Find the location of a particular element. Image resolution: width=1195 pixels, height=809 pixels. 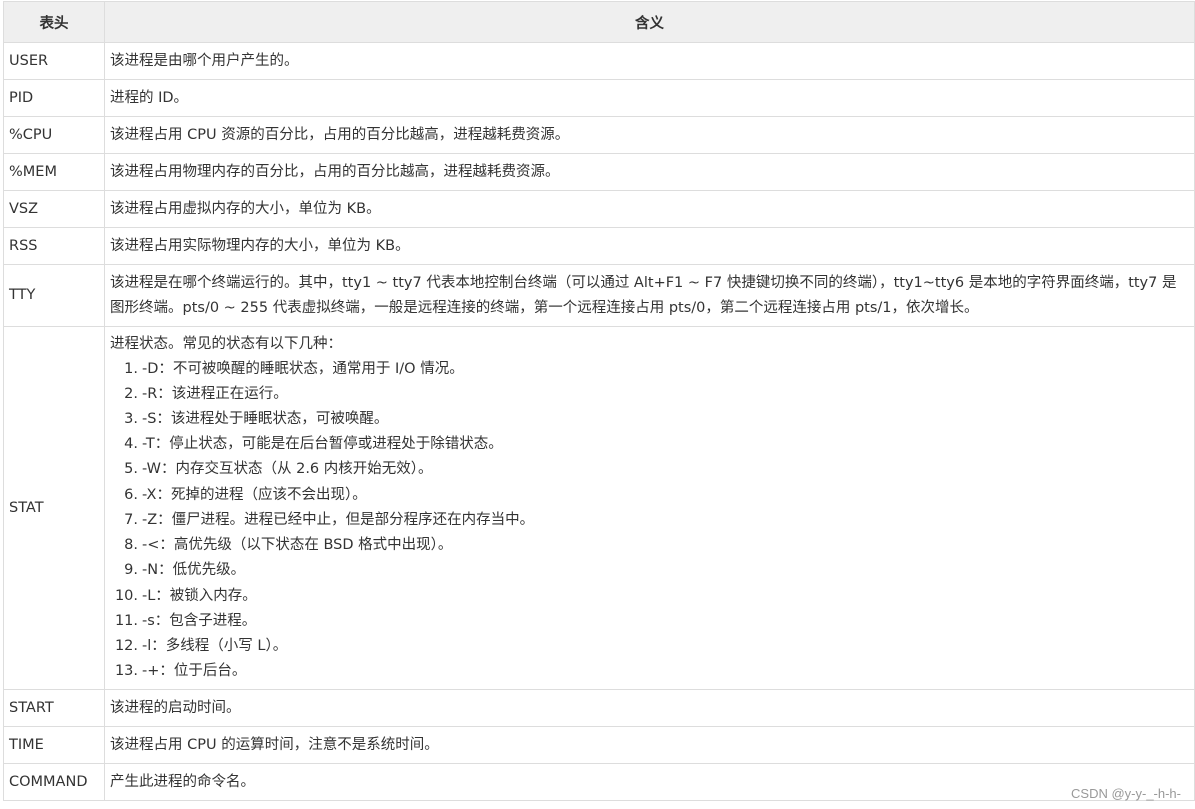

field-name: TTY is located at coordinates (54, 295).